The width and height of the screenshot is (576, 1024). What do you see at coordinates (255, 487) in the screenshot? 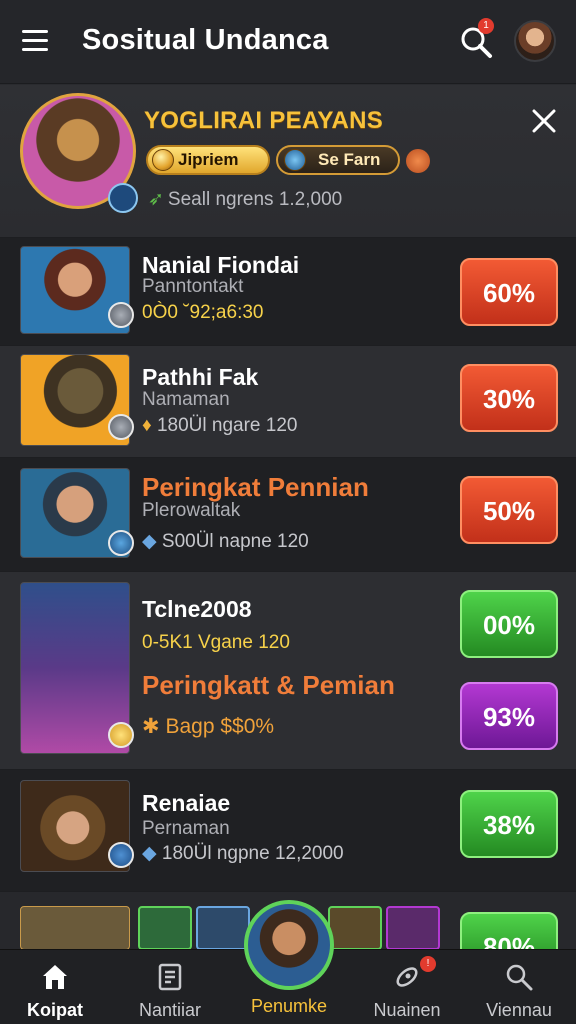
I see `player-name: Peringkat Pennian` at bounding box center [255, 487].